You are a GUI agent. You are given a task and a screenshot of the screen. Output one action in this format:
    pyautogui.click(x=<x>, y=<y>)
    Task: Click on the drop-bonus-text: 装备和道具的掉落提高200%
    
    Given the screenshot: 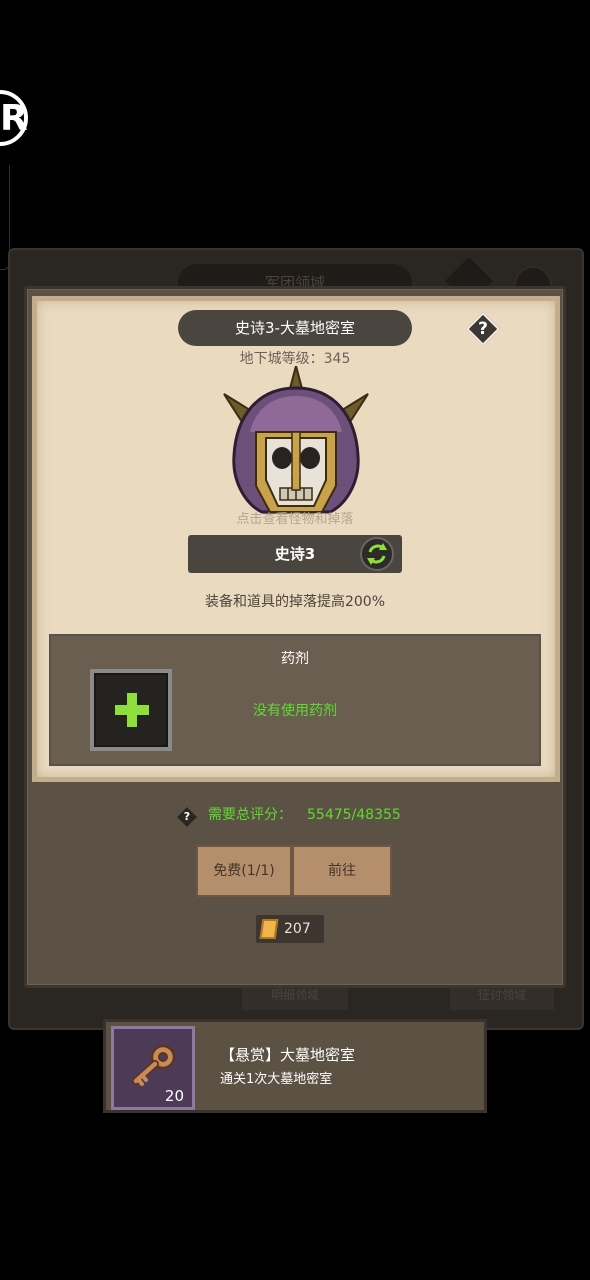 What is the action you would take?
    pyautogui.click(x=295, y=602)
    